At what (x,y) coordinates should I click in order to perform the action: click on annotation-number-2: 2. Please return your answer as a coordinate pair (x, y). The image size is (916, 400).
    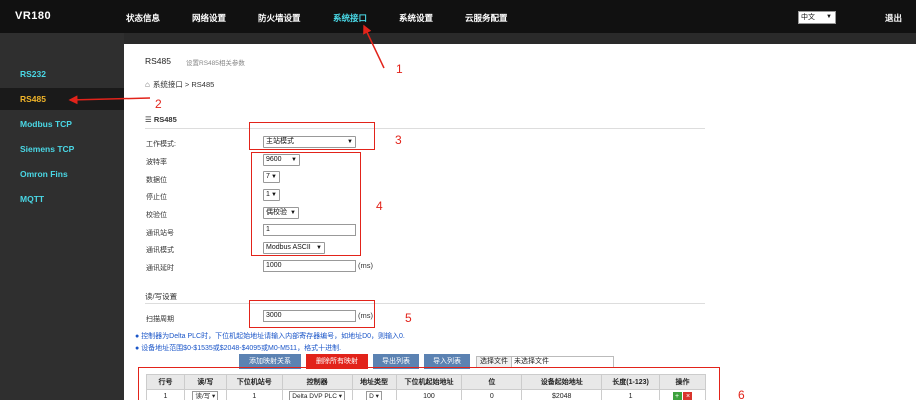
    Looking at the image, I should click on (158, 104).